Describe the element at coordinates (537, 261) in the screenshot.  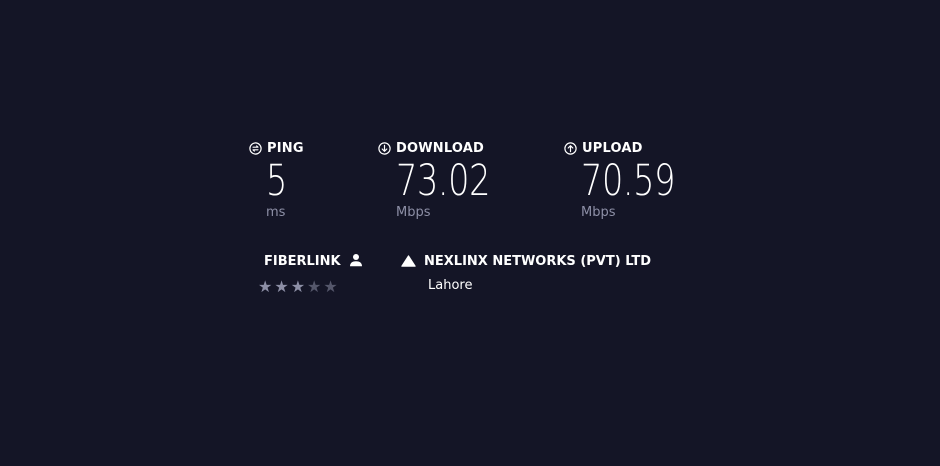
I see `server-name: NEXLINX NETWORKS (PVT) LTD` at that location.